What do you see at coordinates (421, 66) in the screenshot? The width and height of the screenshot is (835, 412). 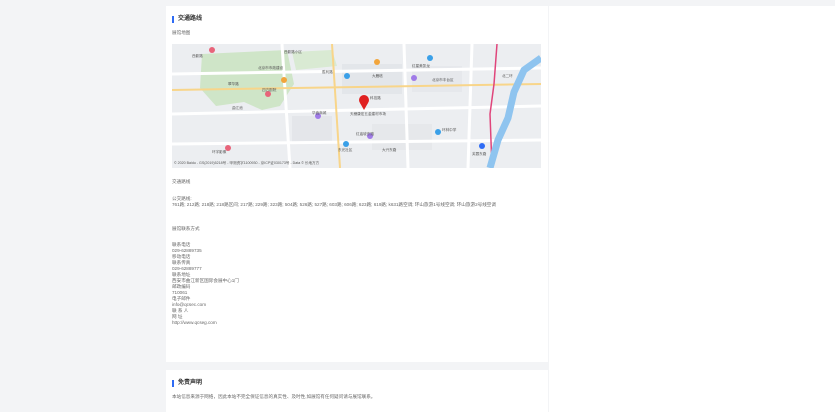 I see `map-poi-label: 红星美凯龙` at bounding box center [421, 66].